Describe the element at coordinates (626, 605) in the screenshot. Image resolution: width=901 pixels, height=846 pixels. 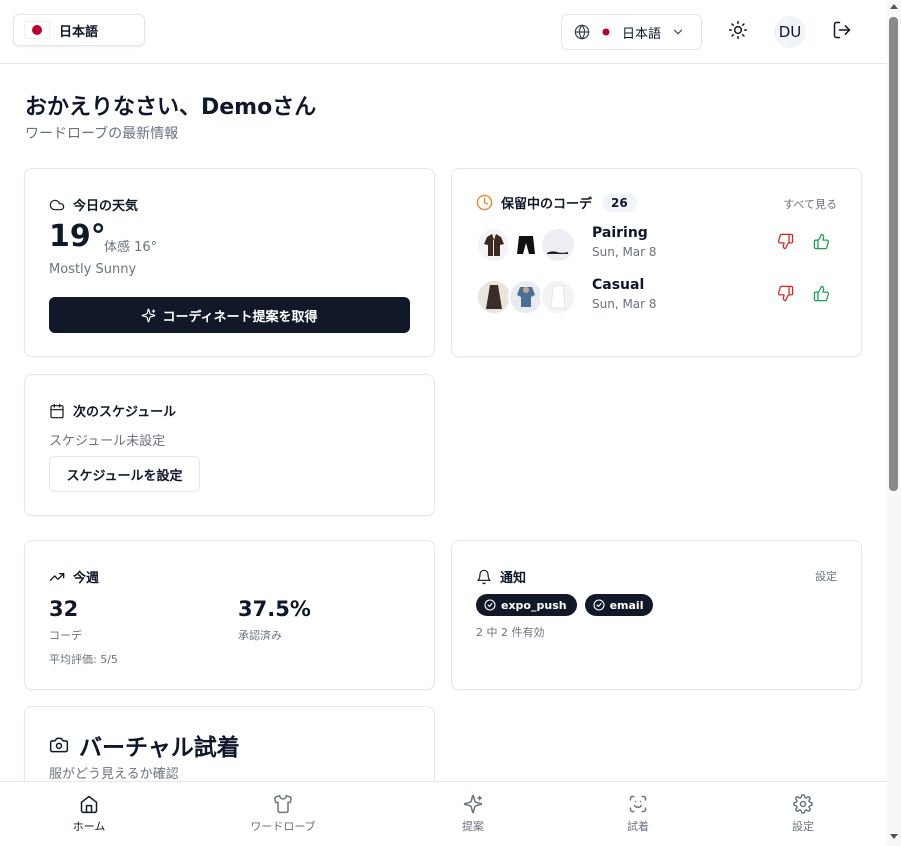
I see `channel-name: email` at that location.